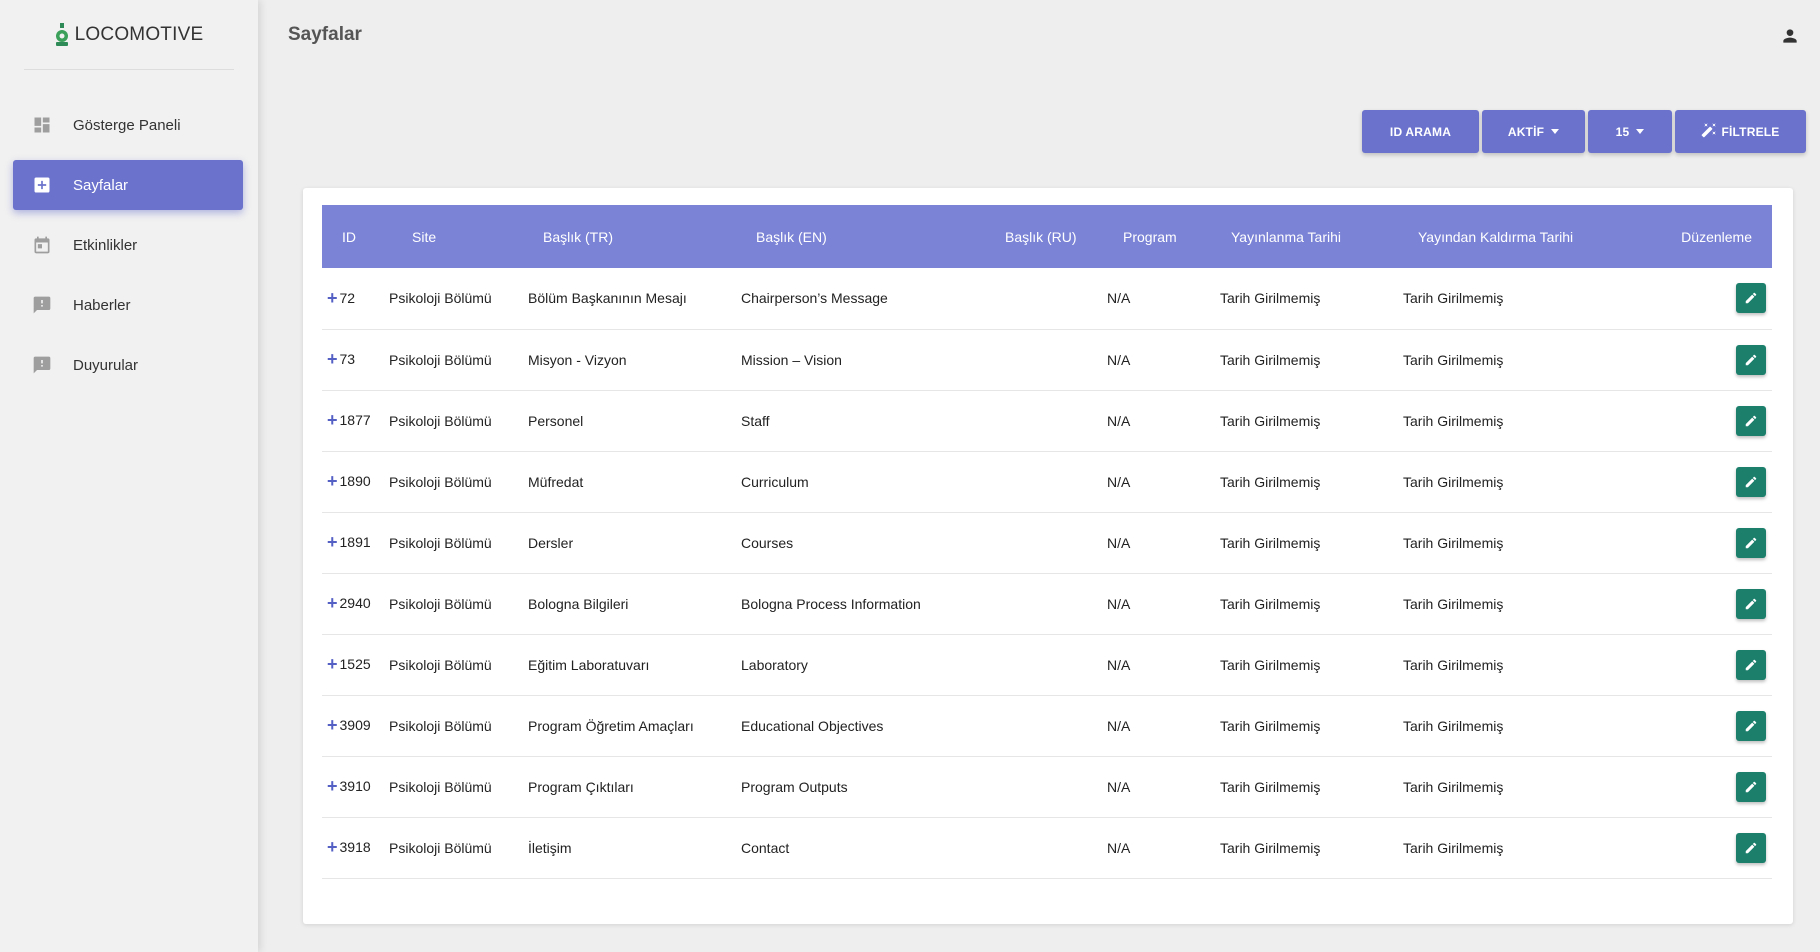  Describe the element at coordinates (1716, 236) in the screenshot. I see `column-header-edit: Düzenleme` at that location.